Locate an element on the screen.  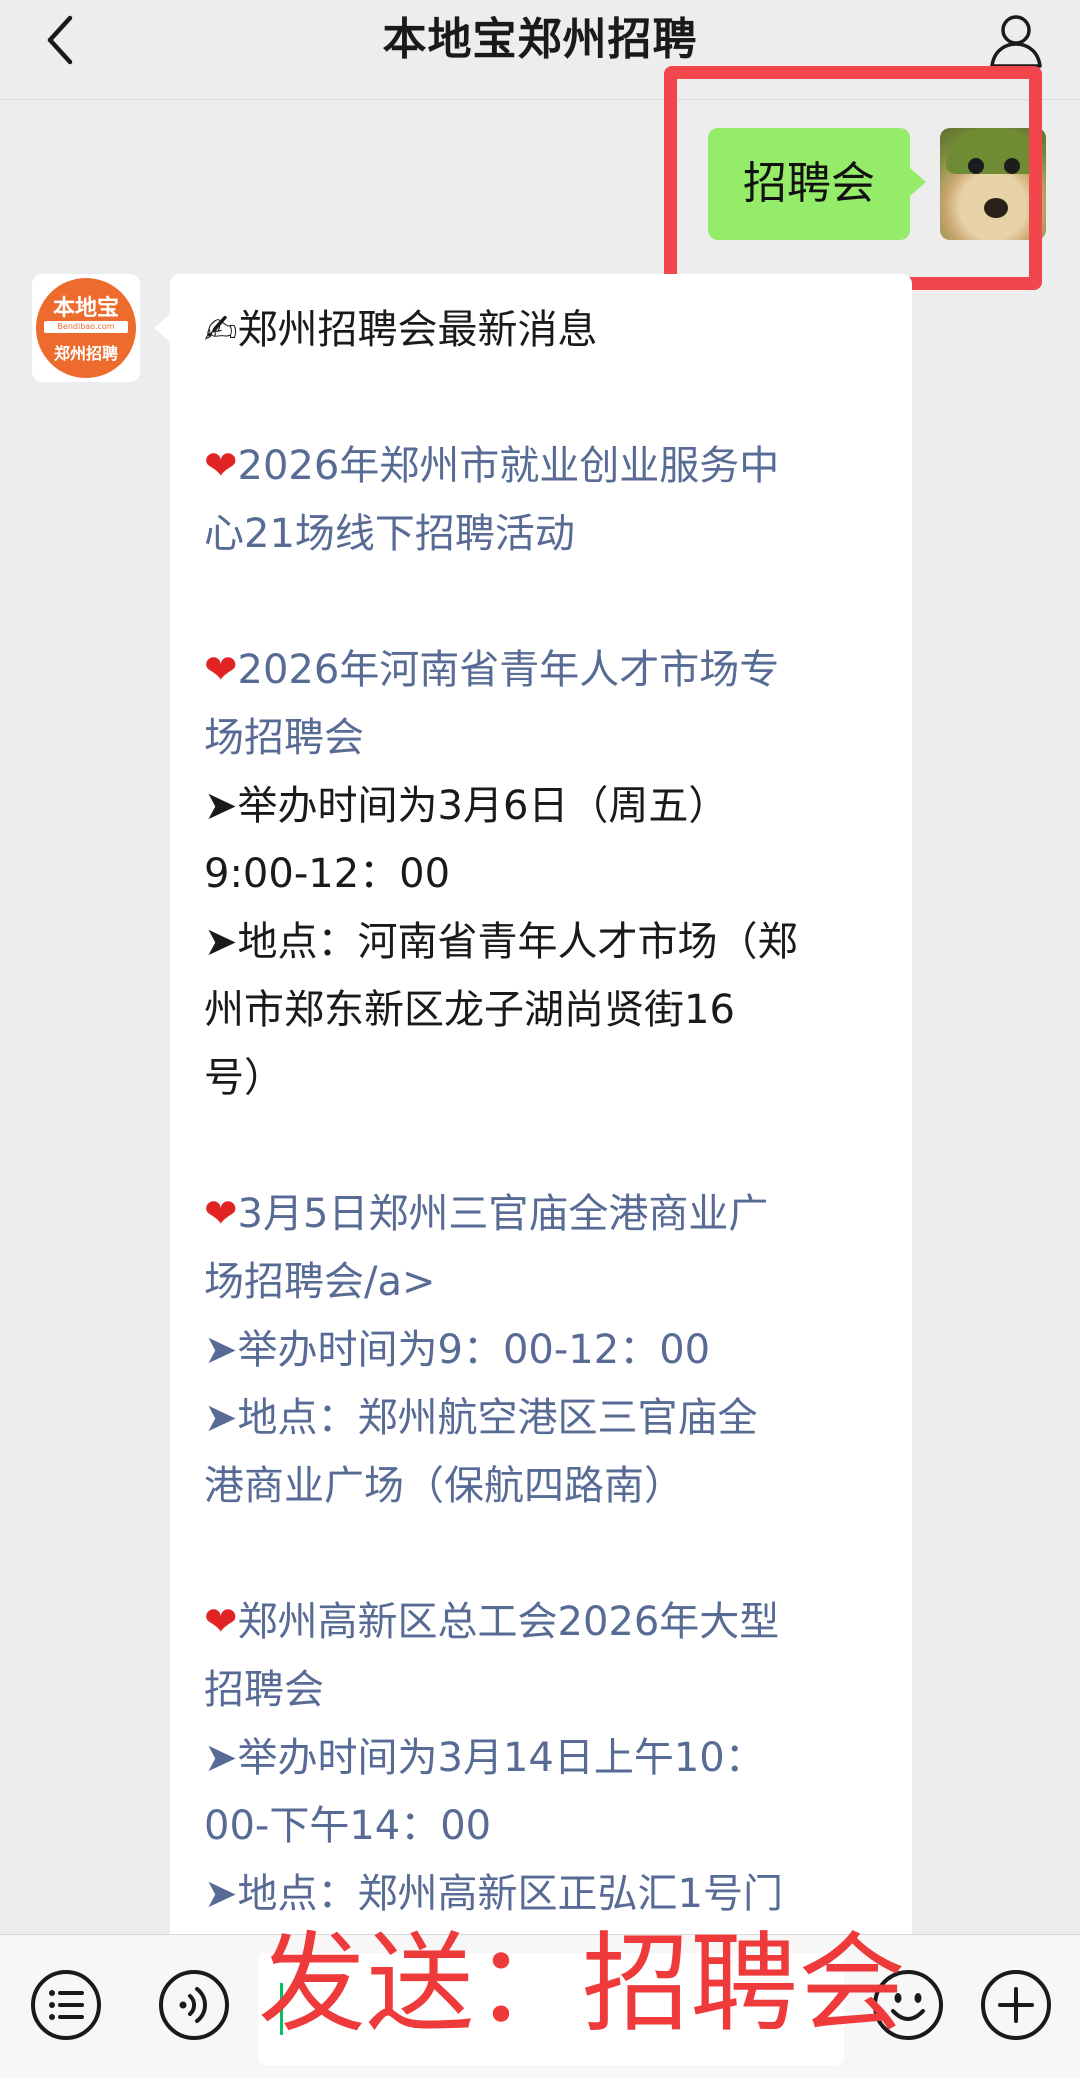
event-link-text: 3月5日郑州三官庙全港商业广 is located at coordinates (503, 1214).